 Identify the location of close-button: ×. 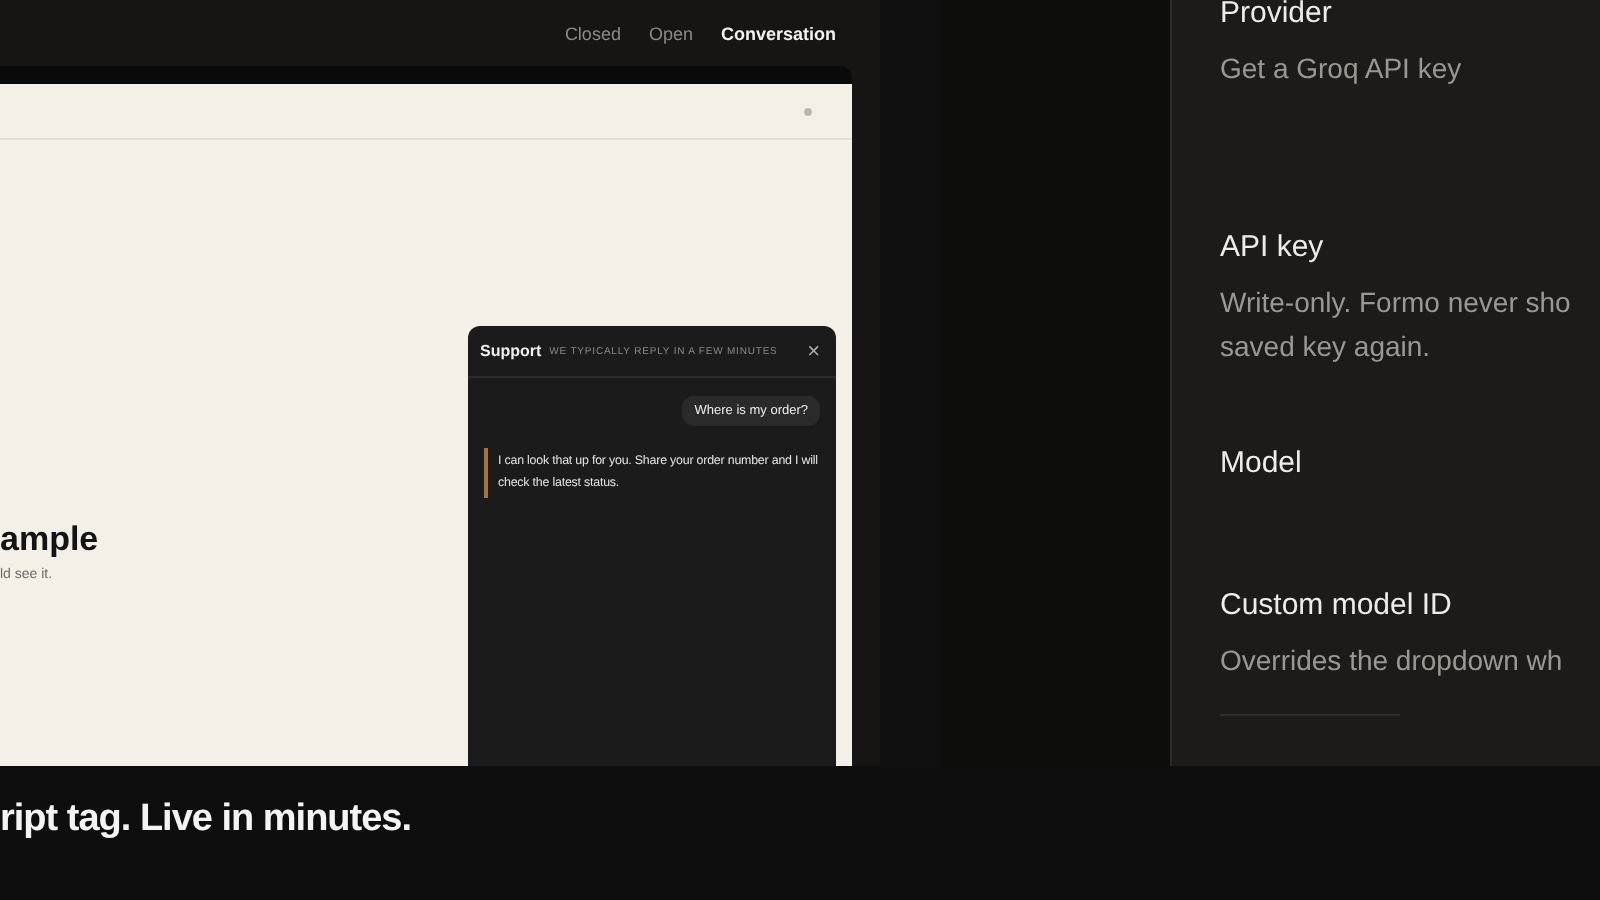
(813, 351).